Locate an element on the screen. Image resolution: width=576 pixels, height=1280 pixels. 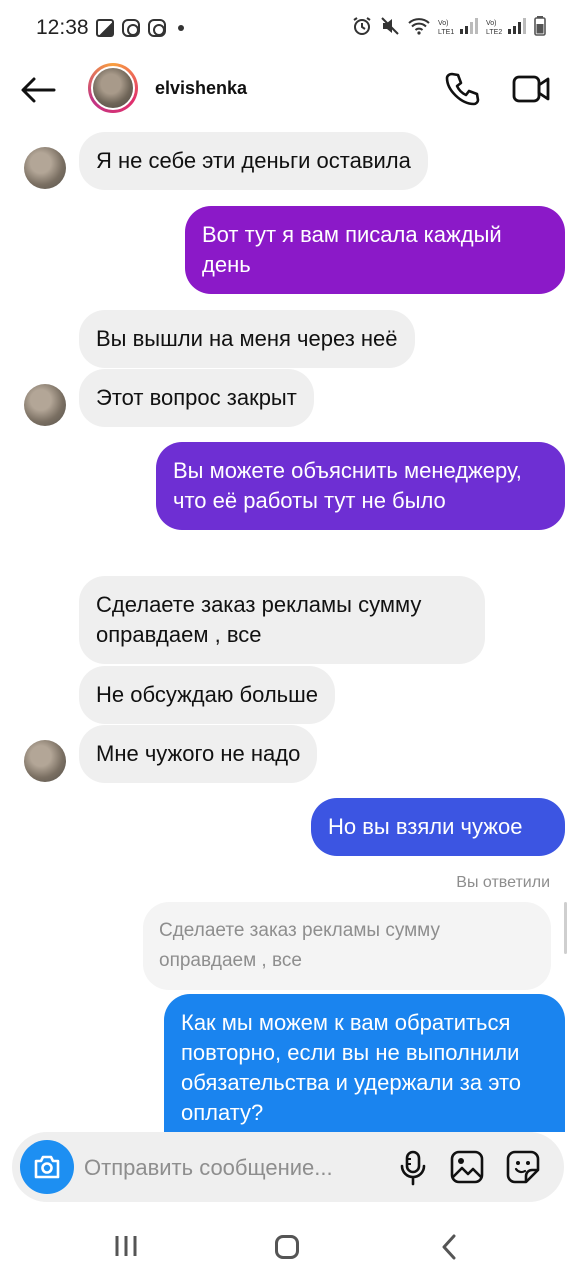
sticker-button is located at coordinates (523, 1167).